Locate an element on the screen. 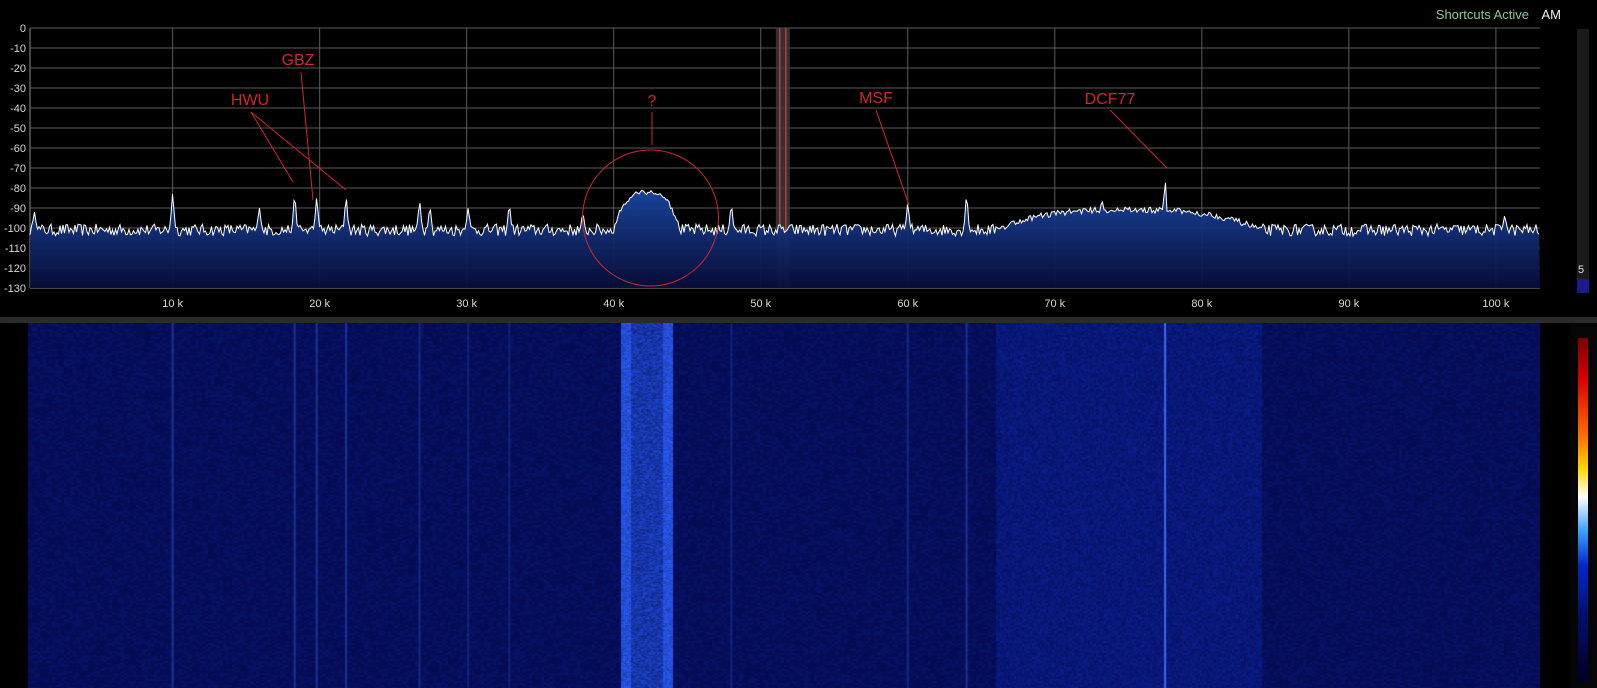 The height and width of the screenshot is (688, 1597). db-tick-label: -110 is located at coordinates (15, 249).